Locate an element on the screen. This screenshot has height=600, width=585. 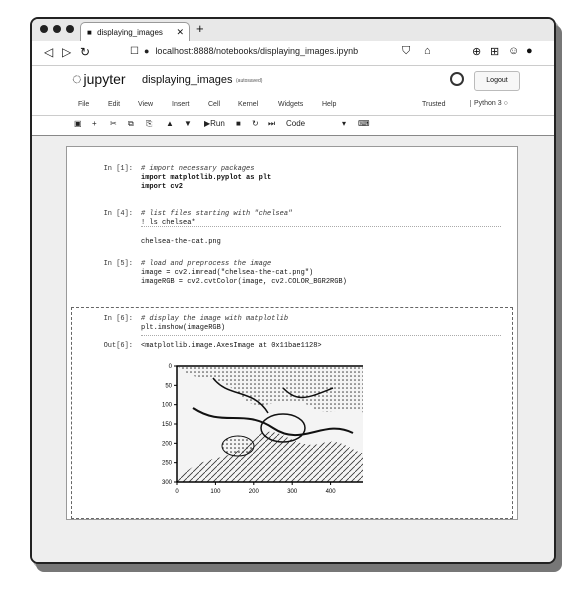
code-line: # import necessary packages is located at coordinates (198, 169).